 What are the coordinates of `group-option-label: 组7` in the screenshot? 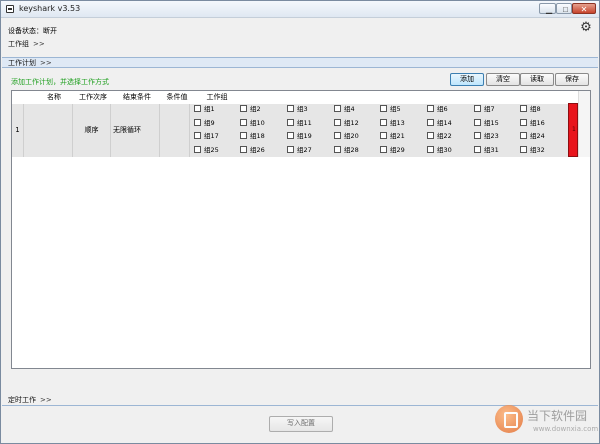 It's located at (489, 109).